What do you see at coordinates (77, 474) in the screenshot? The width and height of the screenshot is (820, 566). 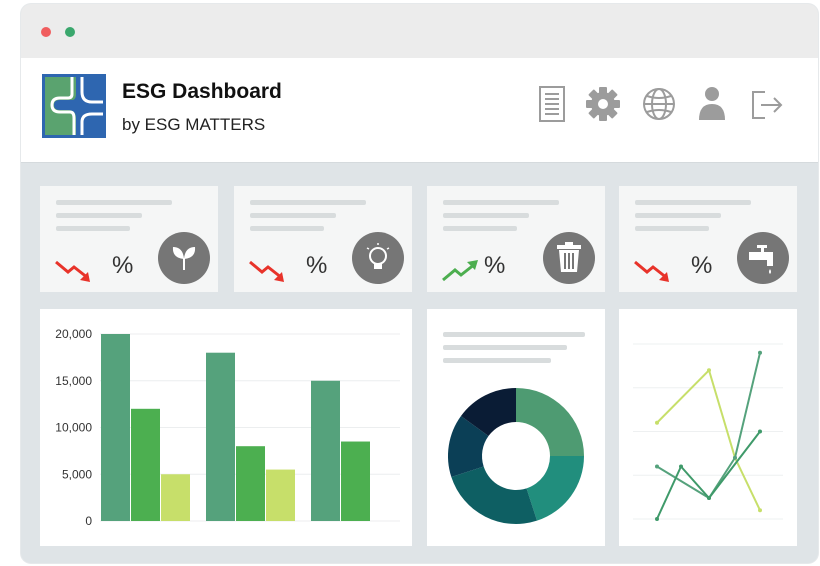 I see `y-tick-label: 5,000` at bounding box center [77, 474].